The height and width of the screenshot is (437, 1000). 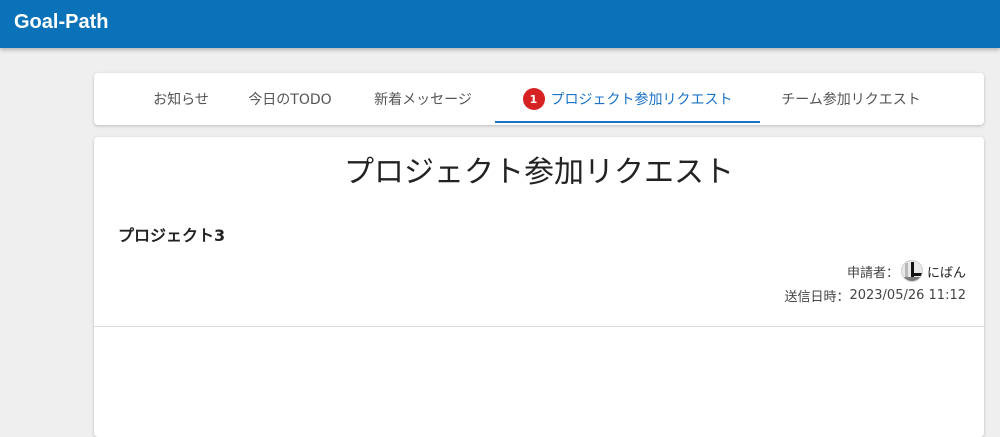 I want to click on tab-project-join-requests: 1 プロジェクト参加リクエスト, so click(x=627, y=99).